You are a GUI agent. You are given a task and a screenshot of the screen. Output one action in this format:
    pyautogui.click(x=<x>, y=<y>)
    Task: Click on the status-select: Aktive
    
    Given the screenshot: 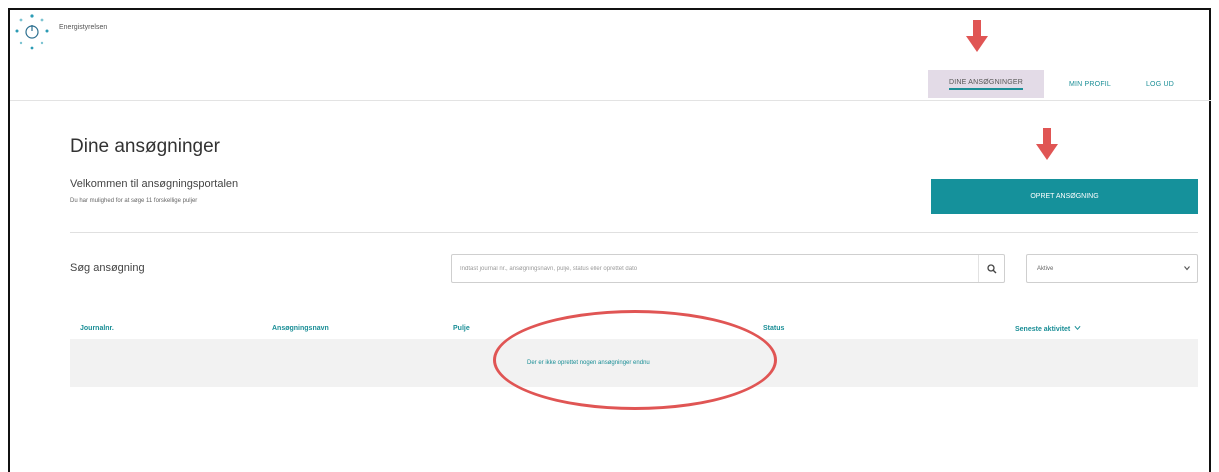 What is the action you would take?
    pyautogui.click(x=1112, y=268)
    